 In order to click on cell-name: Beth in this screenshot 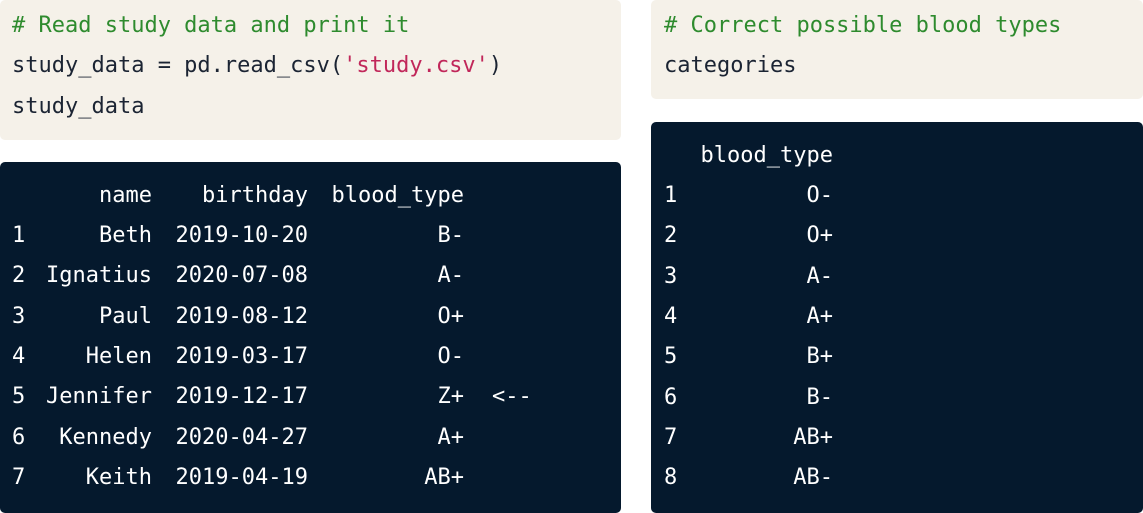, I will do `click(125, 235)`.